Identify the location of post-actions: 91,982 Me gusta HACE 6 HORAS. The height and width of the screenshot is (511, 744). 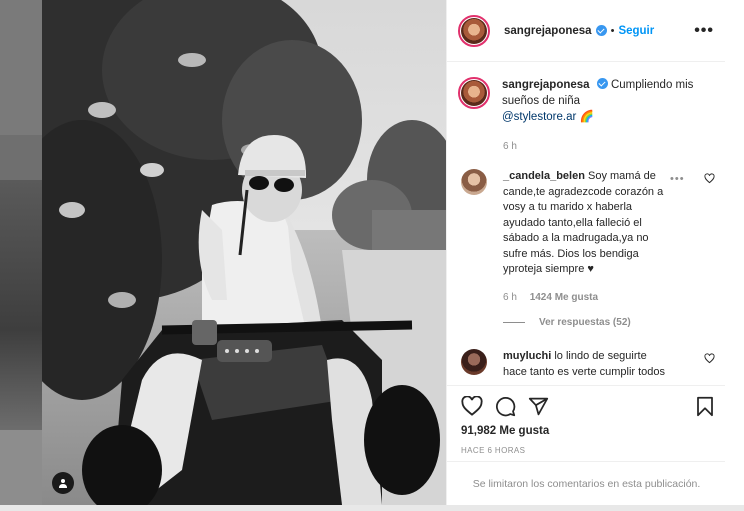
(586, 423).